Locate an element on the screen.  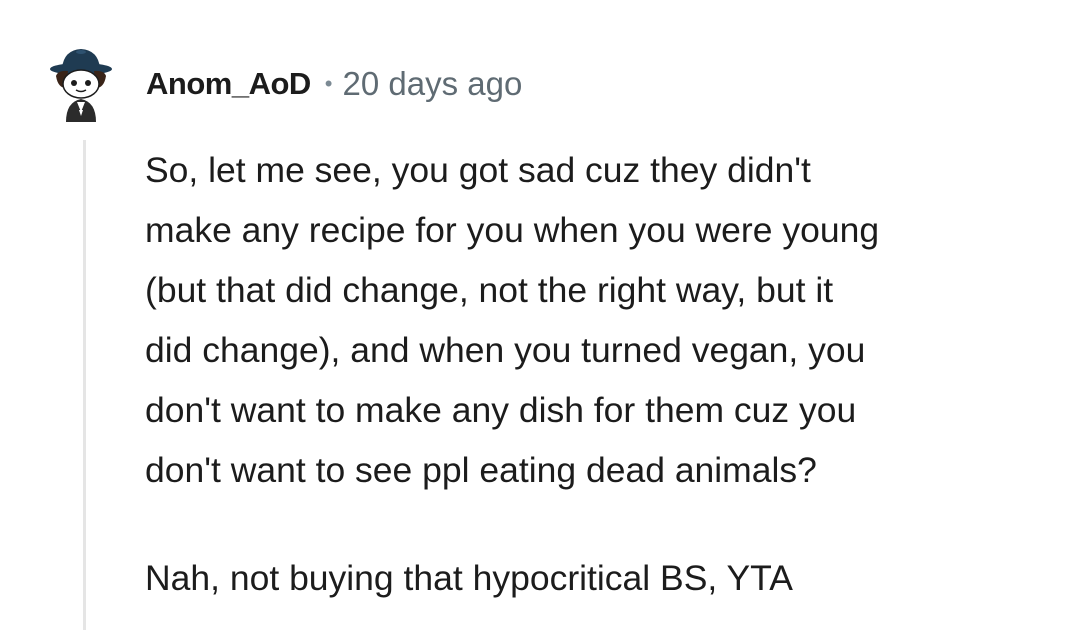
author-username: Anom_AoD is located at coordinates (228, 84).